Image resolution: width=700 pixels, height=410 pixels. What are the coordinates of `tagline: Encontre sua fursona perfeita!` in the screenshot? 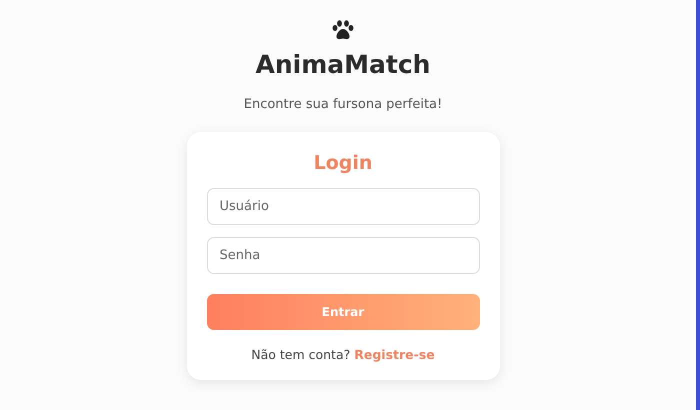 It's located at (343, 104).